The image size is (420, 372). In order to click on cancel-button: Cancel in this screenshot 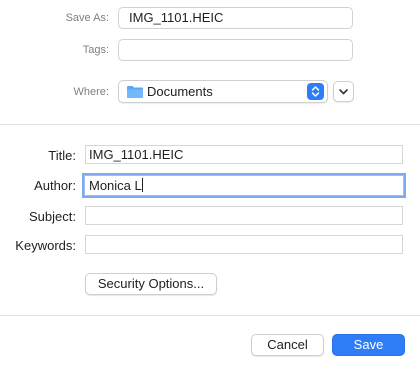, I will do `click(287, 345)`.